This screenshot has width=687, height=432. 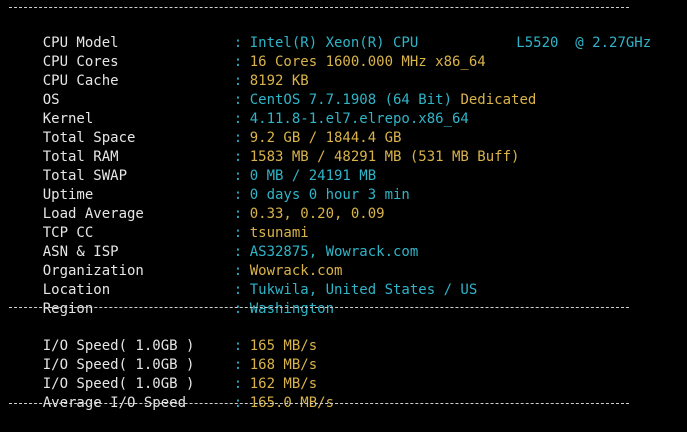 What do you see at coordinates (176, 261) in the screenshot?
I see `row-organization: Organization: Wowrack.com` at bounding box center [176, 261].